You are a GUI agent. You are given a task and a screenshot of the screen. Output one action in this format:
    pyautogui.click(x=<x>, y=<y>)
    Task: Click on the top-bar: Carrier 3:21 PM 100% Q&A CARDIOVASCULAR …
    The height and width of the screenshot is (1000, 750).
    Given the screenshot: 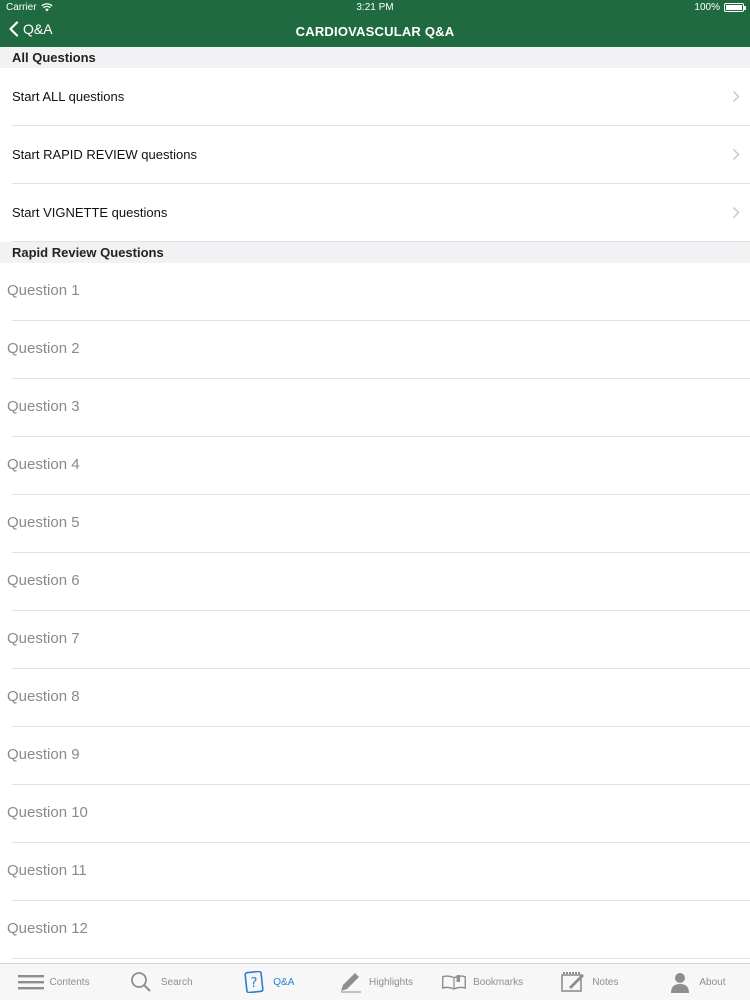 What is the action you would take?
    pyautogui.click(x=375, y=23)
    